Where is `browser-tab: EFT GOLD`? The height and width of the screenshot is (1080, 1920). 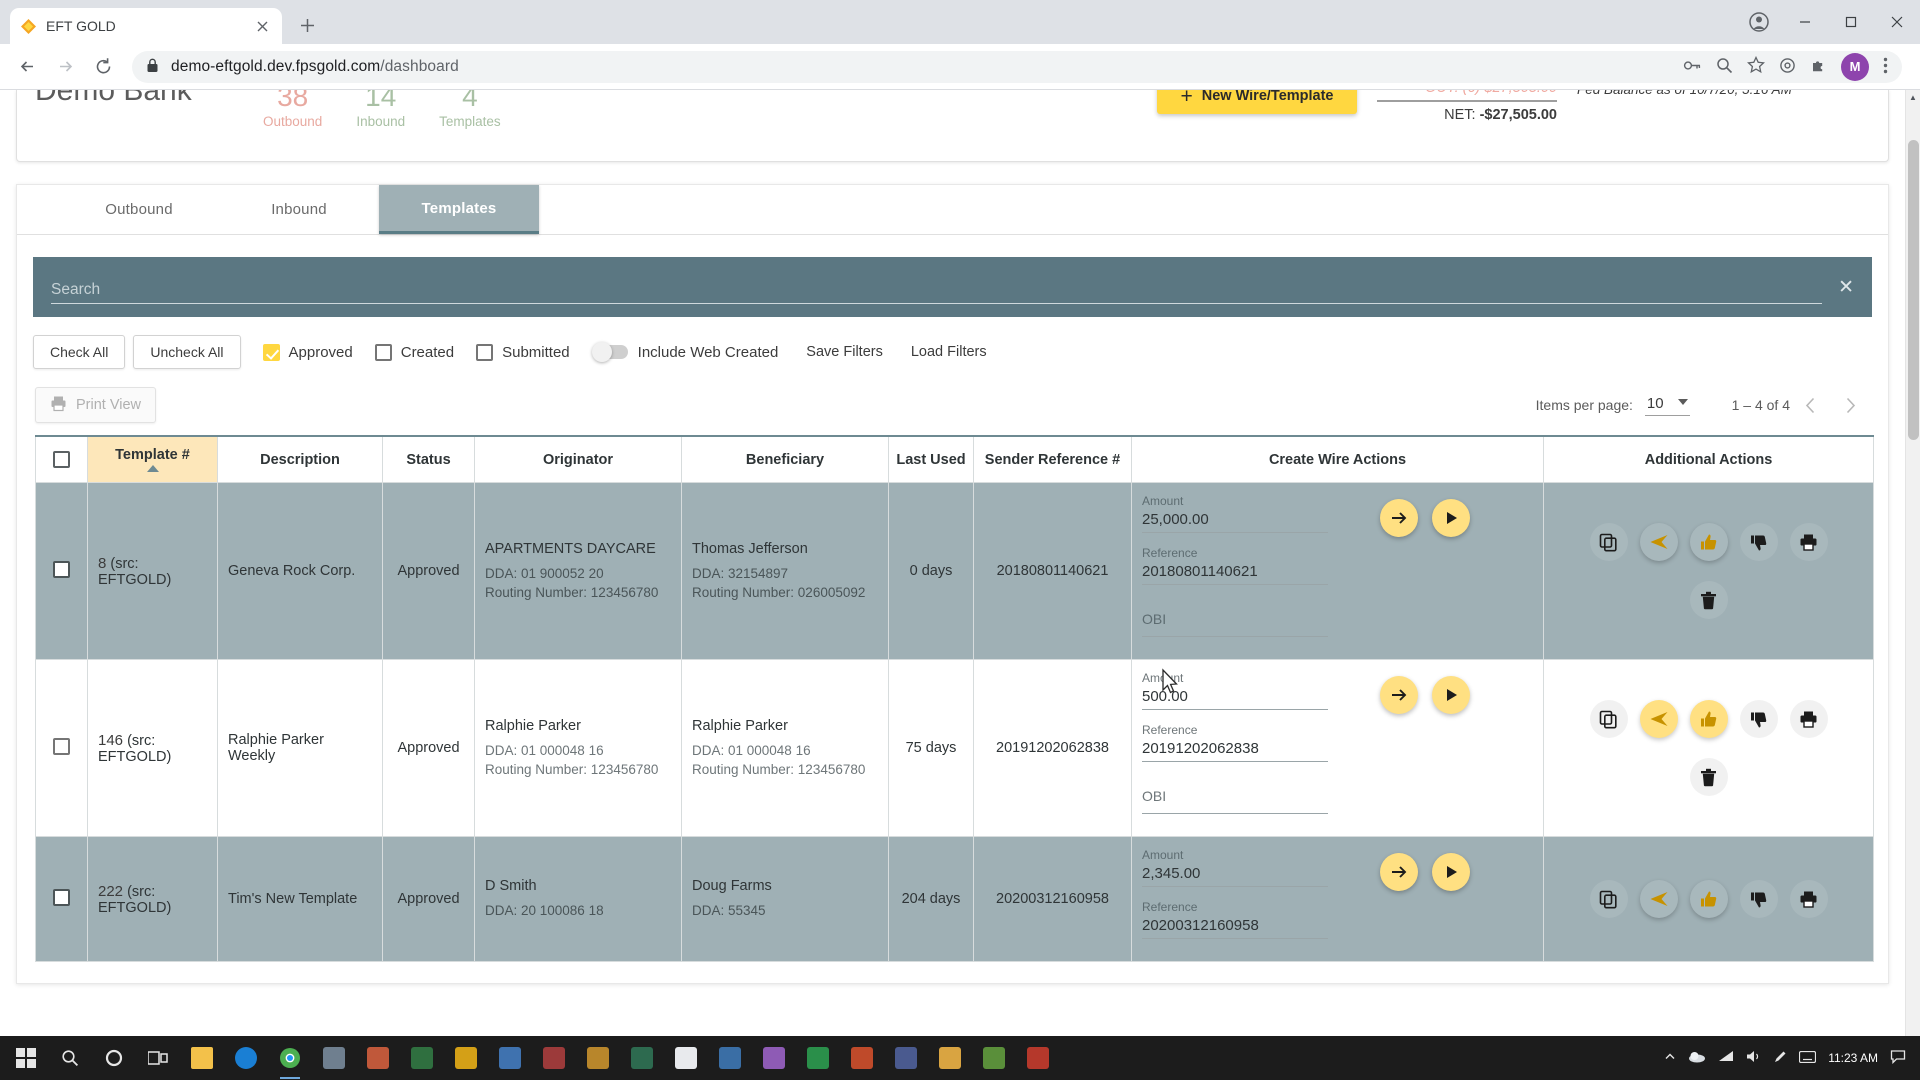
browser-tab: EFT GOLD is located at coordinates (146, 26).